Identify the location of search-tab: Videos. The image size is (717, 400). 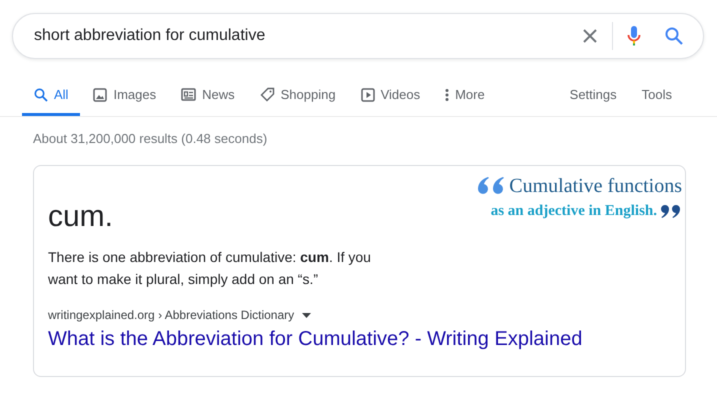
(390, 101).